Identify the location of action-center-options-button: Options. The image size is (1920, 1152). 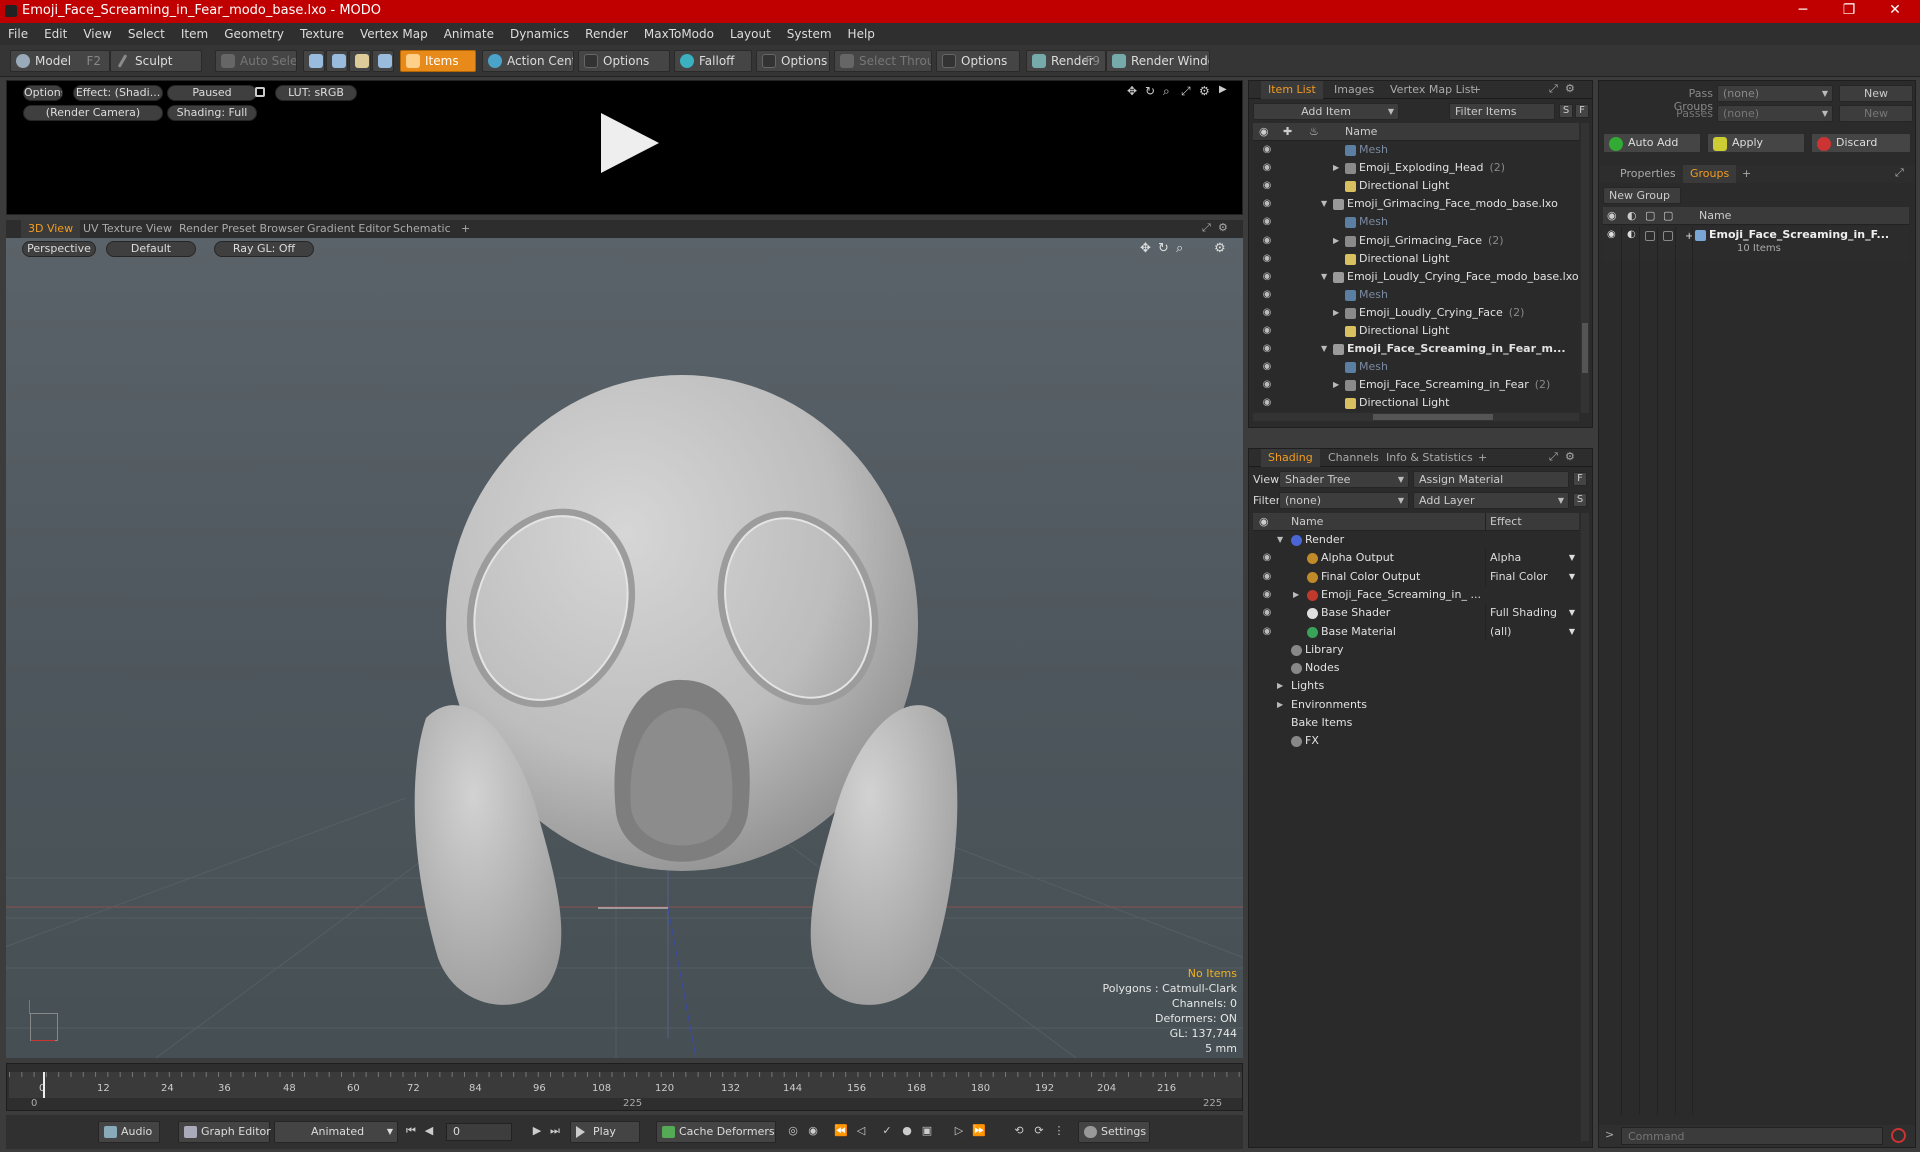
(624, 61).